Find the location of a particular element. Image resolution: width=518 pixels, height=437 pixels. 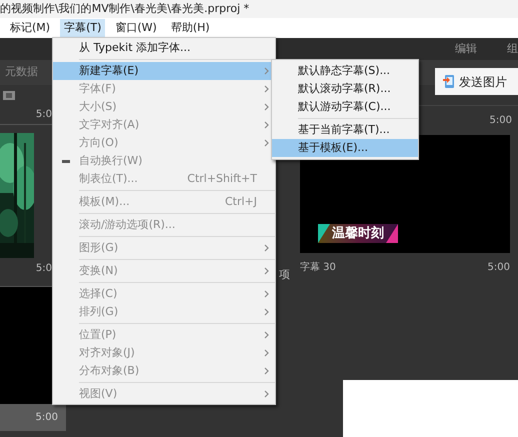

title-caption: 温馨时刻 is located at coordinates (358, 233).